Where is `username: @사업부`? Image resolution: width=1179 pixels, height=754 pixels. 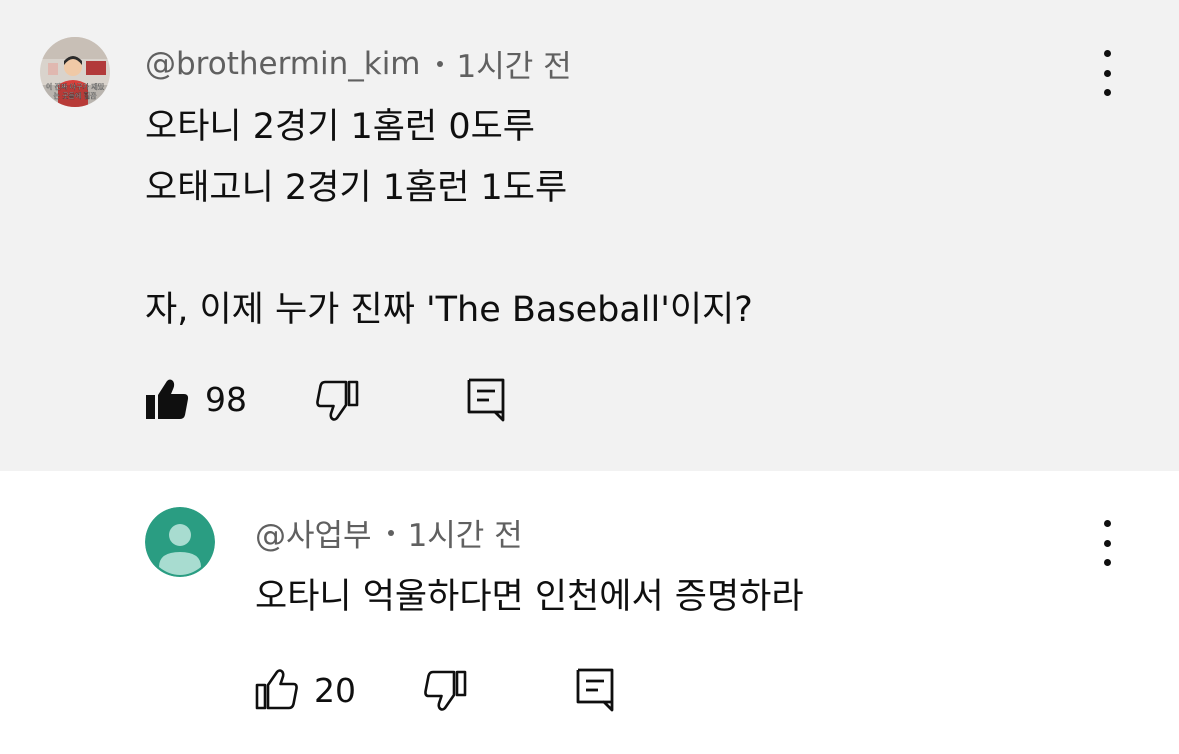 username: @사업부 is located at coordinates (313, 532).